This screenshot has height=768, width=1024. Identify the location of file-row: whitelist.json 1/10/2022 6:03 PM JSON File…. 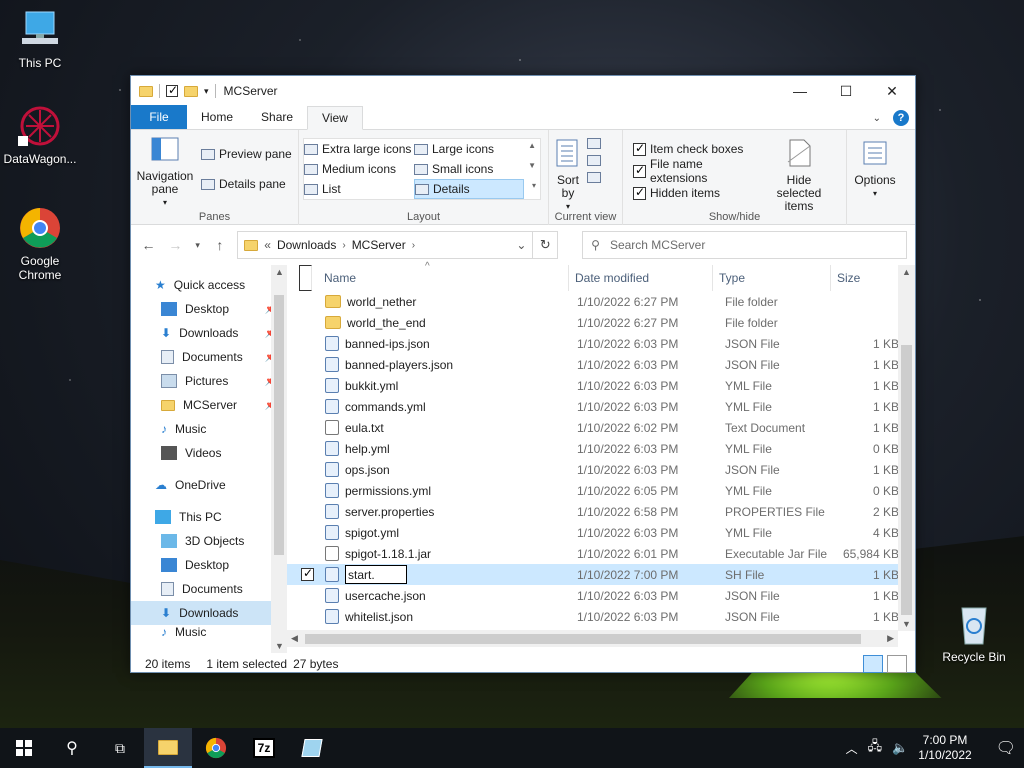
(601, 616).